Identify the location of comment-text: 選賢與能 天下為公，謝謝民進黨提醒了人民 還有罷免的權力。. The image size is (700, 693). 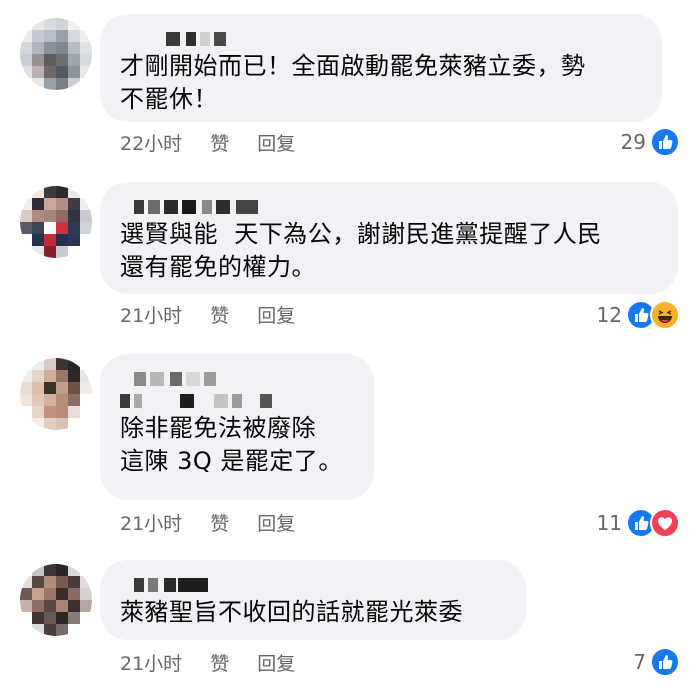
(361, 250).